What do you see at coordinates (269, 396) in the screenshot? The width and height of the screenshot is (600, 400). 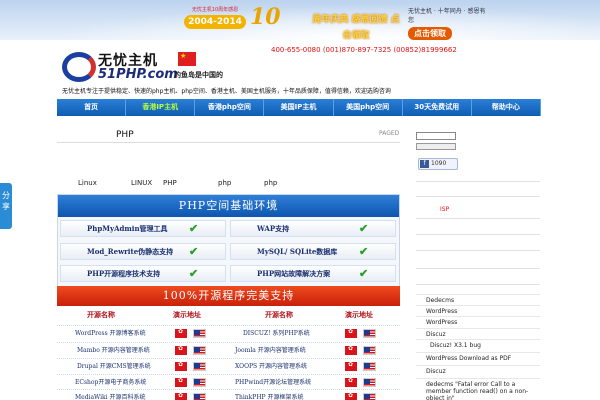 I see `opensource-name: ThinkPHP 开源框架系统` at bounding box center [269, 396].